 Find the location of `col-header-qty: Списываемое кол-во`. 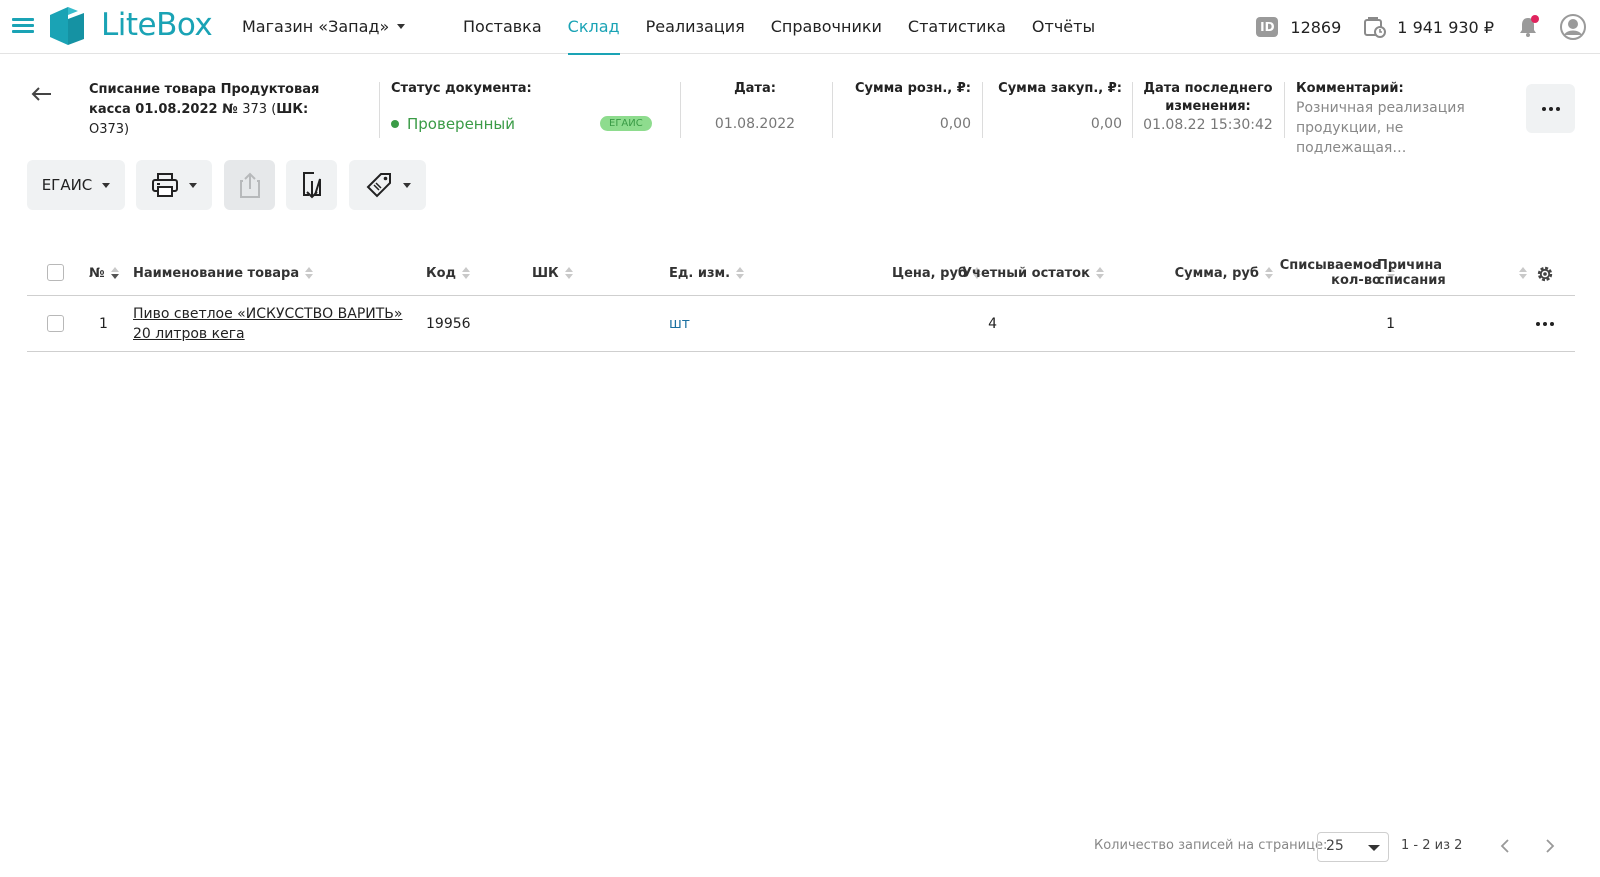

col-header-qty: Списываемое кол-во is located at coordinates (1326, 273).